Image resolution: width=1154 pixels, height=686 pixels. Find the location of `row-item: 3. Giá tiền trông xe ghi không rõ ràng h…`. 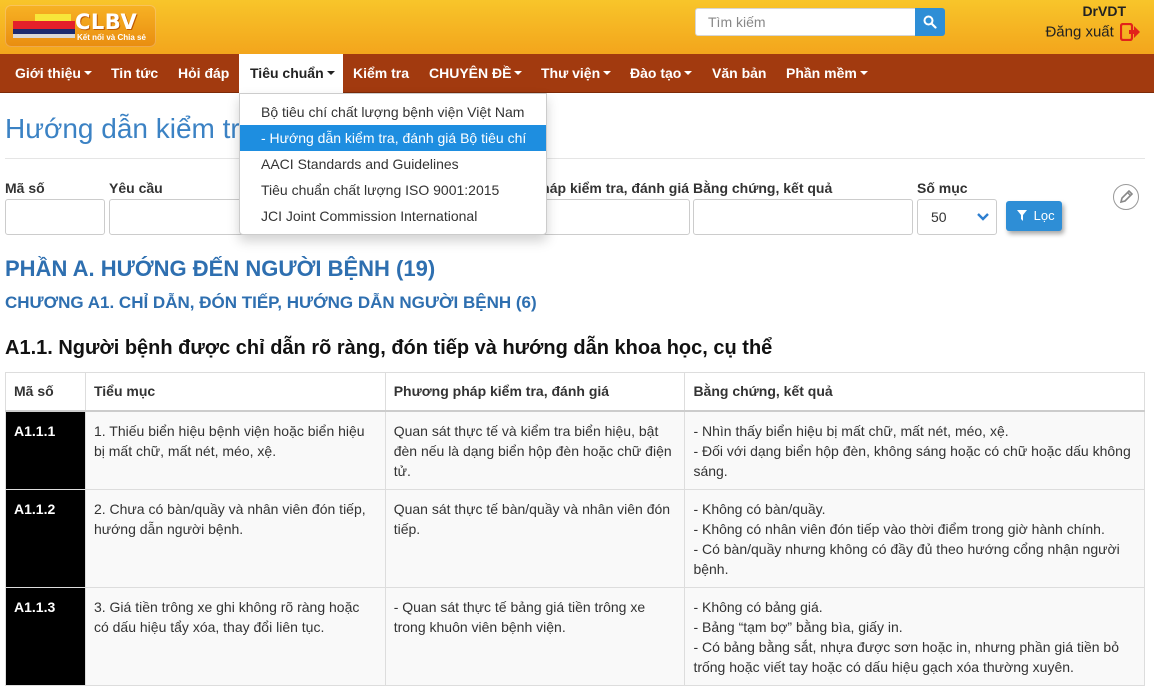

row-item: 3. Giá tiền trông xe ghi không rõ ràng h… is located at coordinates (235, 636).